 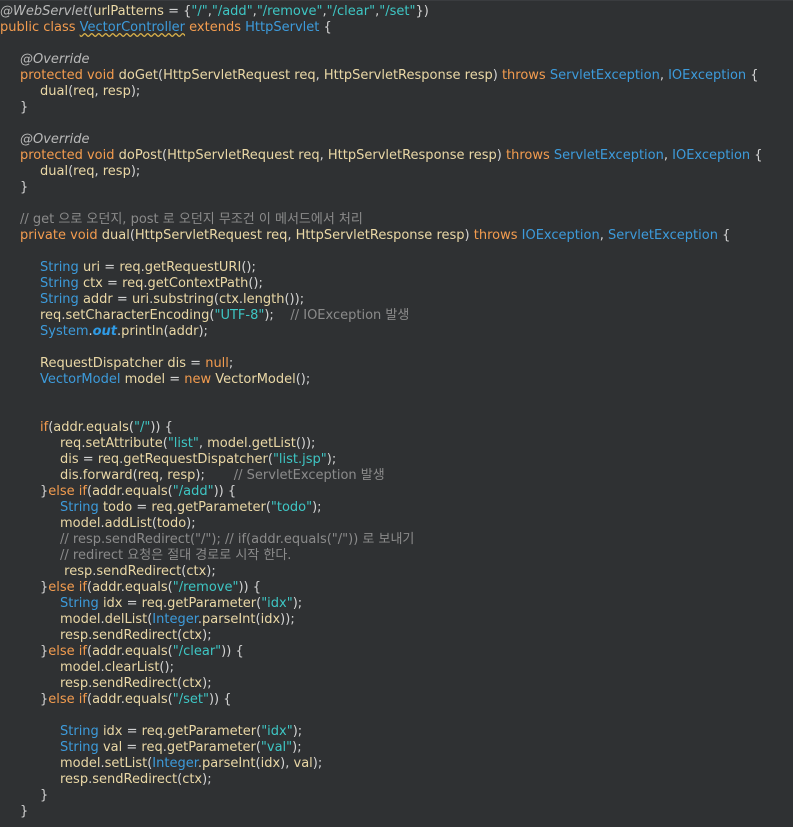 What do you see at coordinates (126, 619) in the screenshot?
I see `method-token: delList` at bounding box center [126, 619].